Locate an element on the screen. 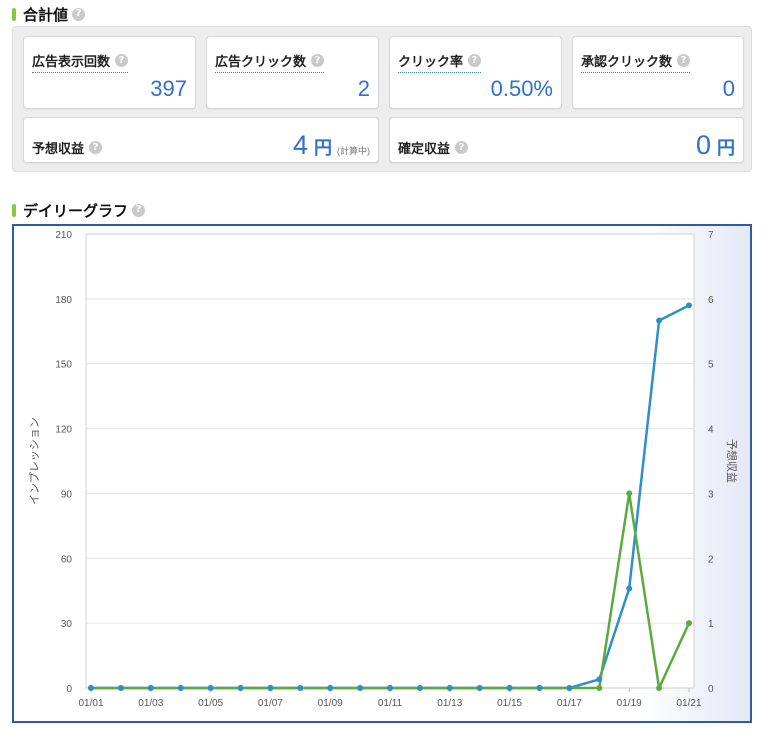  left-tick-label: 150 is located at coordinates (63, 365).